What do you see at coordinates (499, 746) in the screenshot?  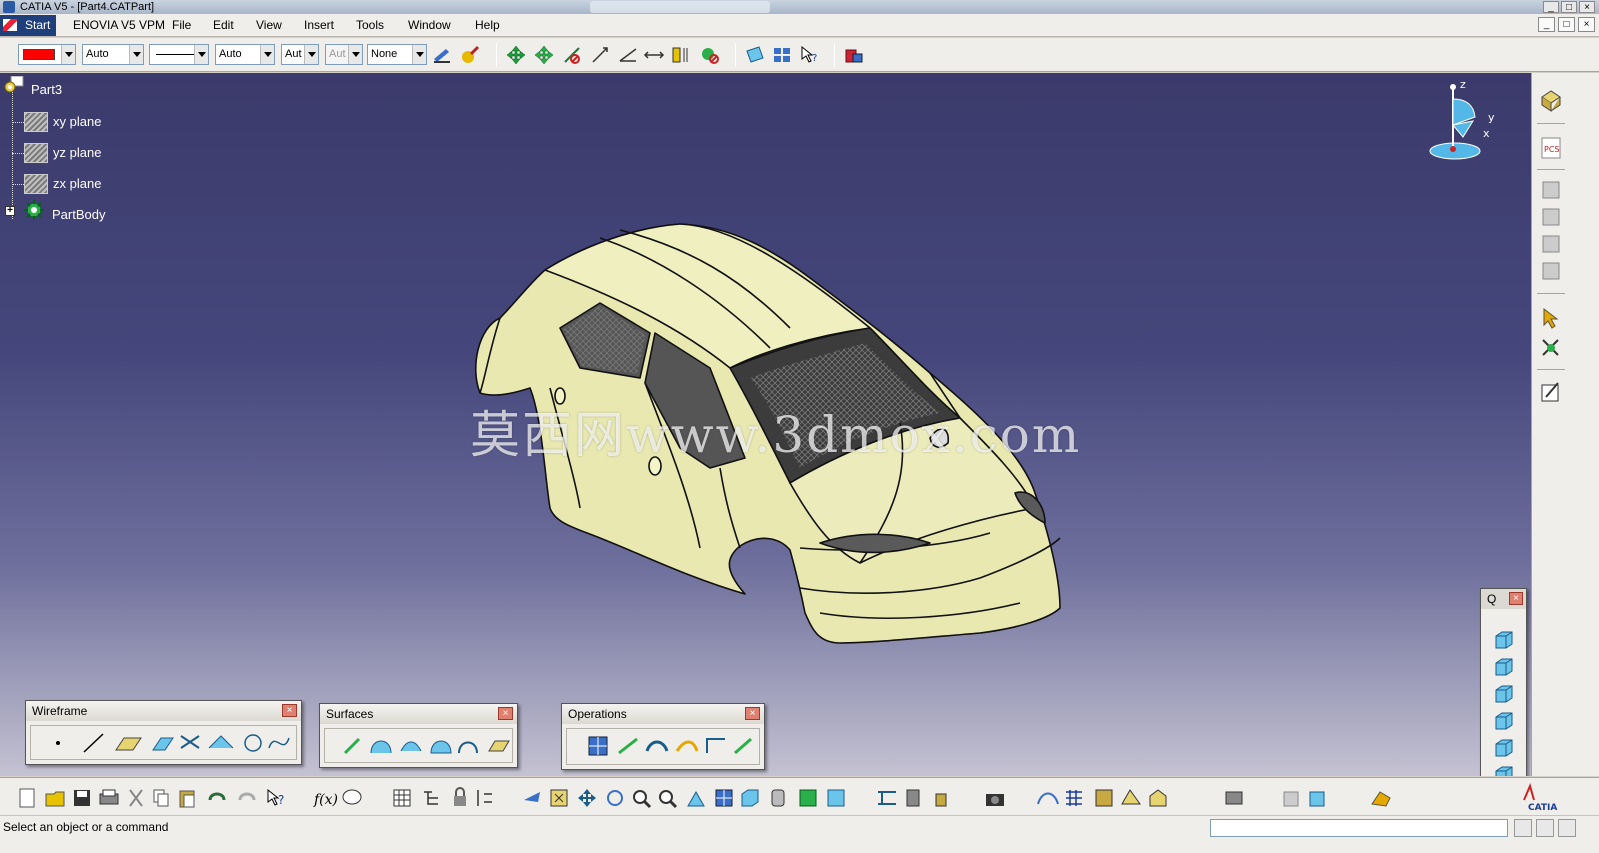 I see `blend-icon` at bounding box center [499, 746].